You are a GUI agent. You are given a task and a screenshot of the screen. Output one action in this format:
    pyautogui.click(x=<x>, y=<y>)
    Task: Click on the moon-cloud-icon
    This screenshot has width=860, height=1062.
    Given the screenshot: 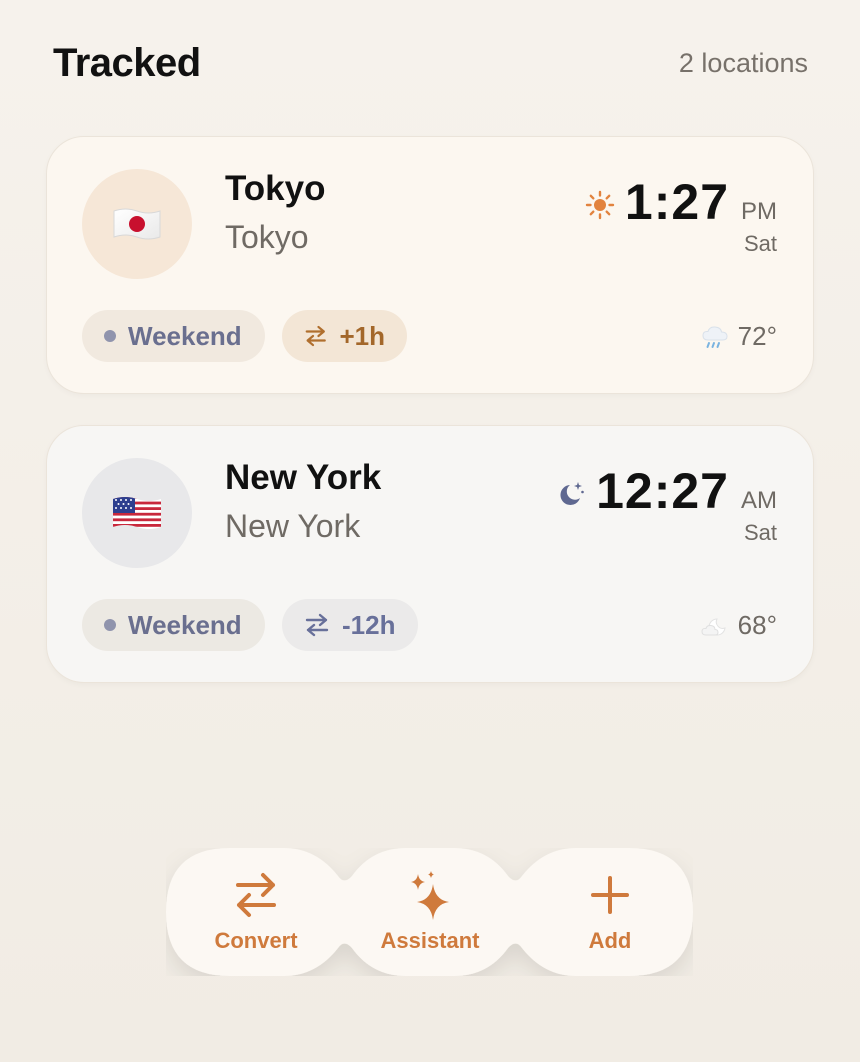 What is the action you would take?
    pyautogui.click(x=713, y=626)
    